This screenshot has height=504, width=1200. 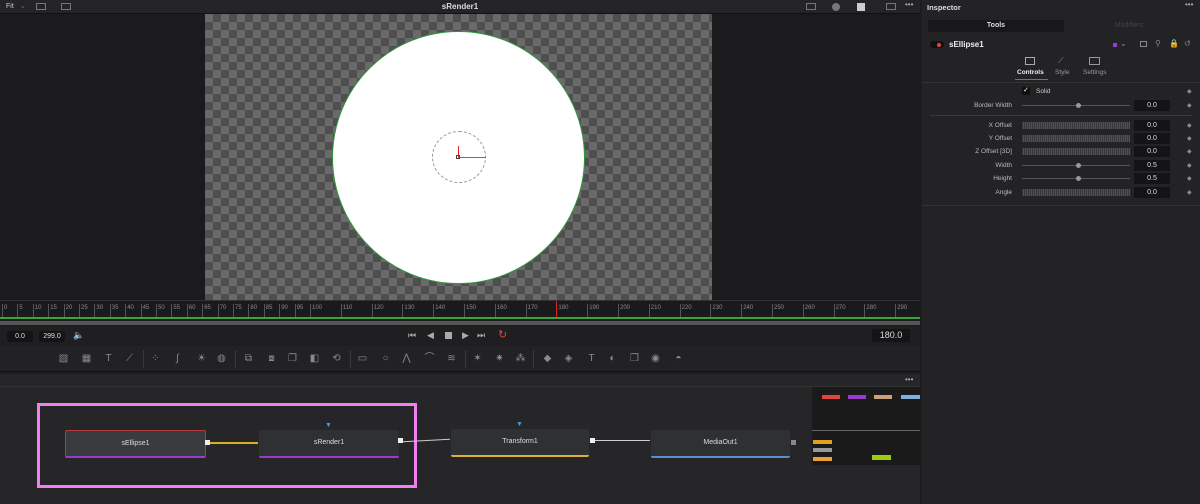 I want to click on merge-icon: ⧉, so click(x=248, y=358).